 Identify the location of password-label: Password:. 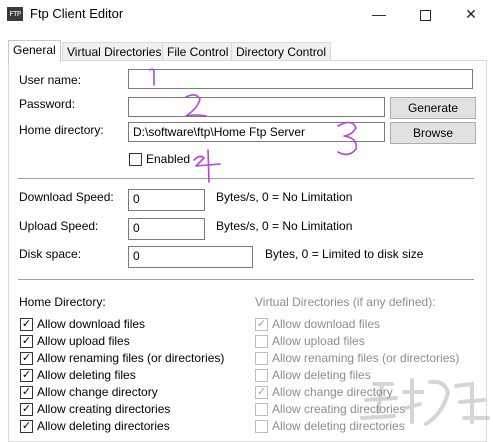
(47, 104).